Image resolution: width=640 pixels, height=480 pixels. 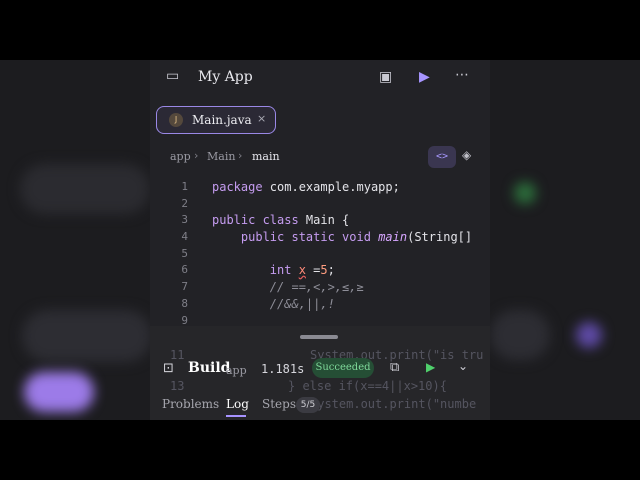 What do you see at coordinates (266, 156) in the screenshot?
I see `breadcrumb-item-main-method: main` at bounding box center [266, 156].